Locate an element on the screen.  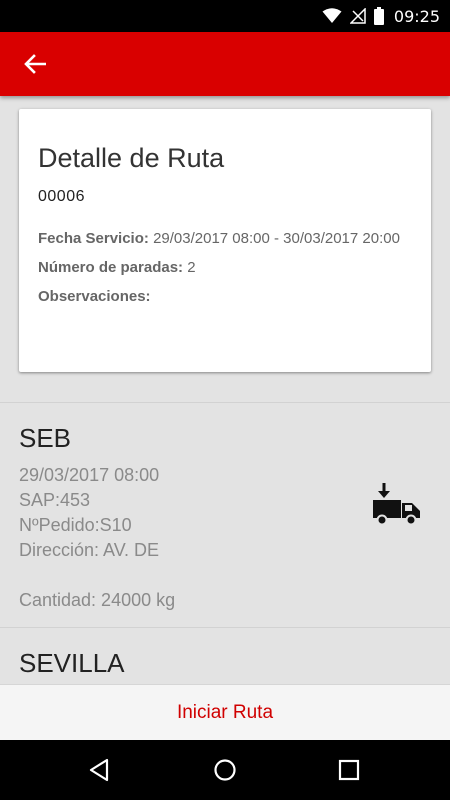
service-date-label: Fecha Servicio: is located at coordinates (93, 238).